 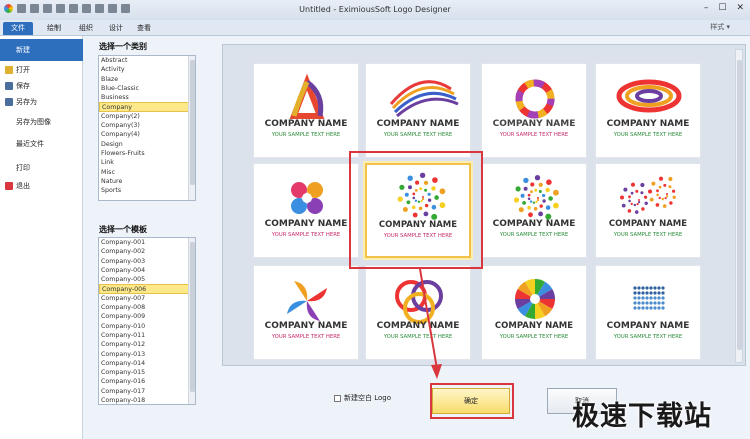 I want to click on menu-save-as-image-label: 另存为图像, so click(x=33, y=122).